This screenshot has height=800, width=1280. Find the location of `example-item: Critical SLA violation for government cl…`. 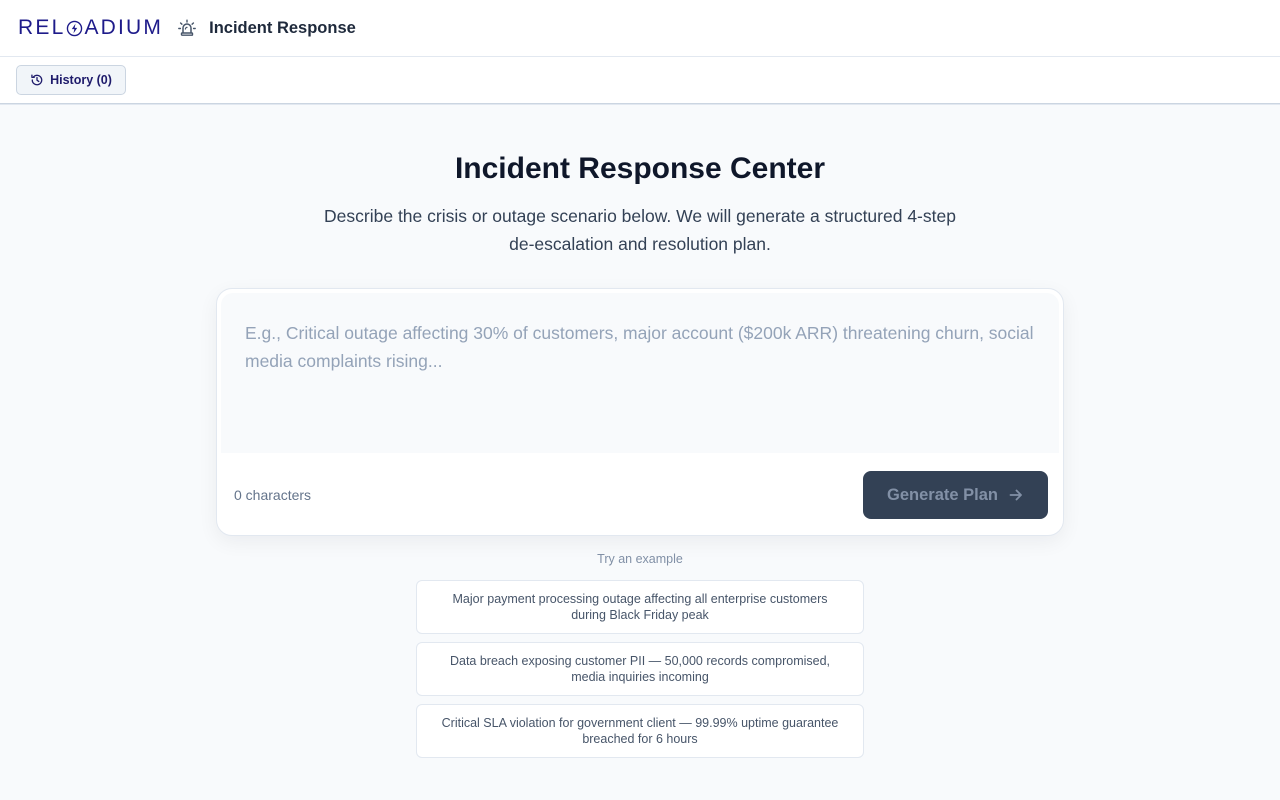

example-item: Critical SLA violation for government cl… is located at coordinates (640, 731).